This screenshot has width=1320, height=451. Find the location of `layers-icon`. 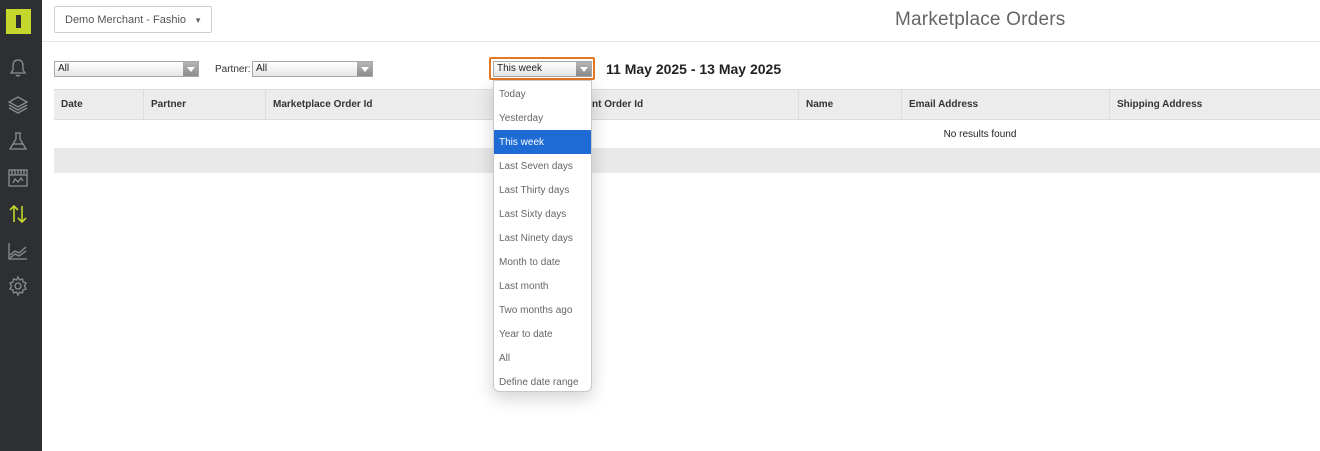

layers-icon is located at coordinates (18, 105).